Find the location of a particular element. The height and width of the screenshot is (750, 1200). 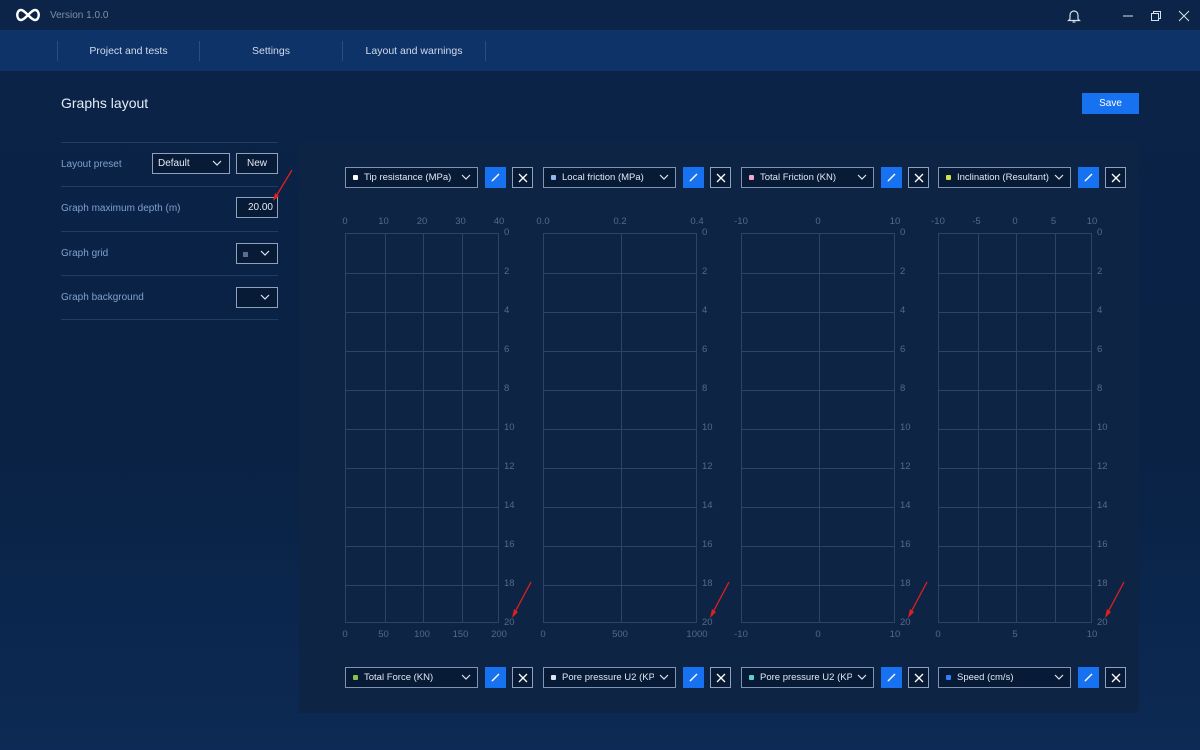

x-axis-tick-bottom: 0 is located at coordinates (818, 634).